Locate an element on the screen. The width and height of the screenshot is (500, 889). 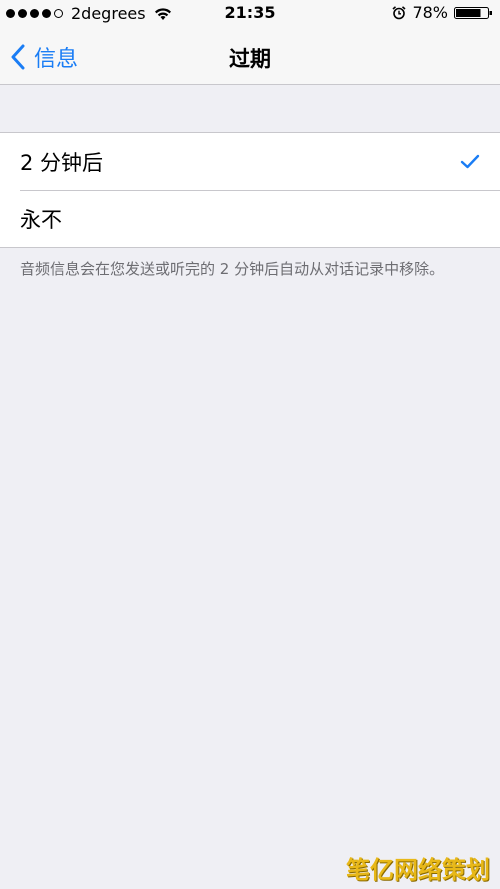
checkmark-icon is located at coordinates (470, 161).